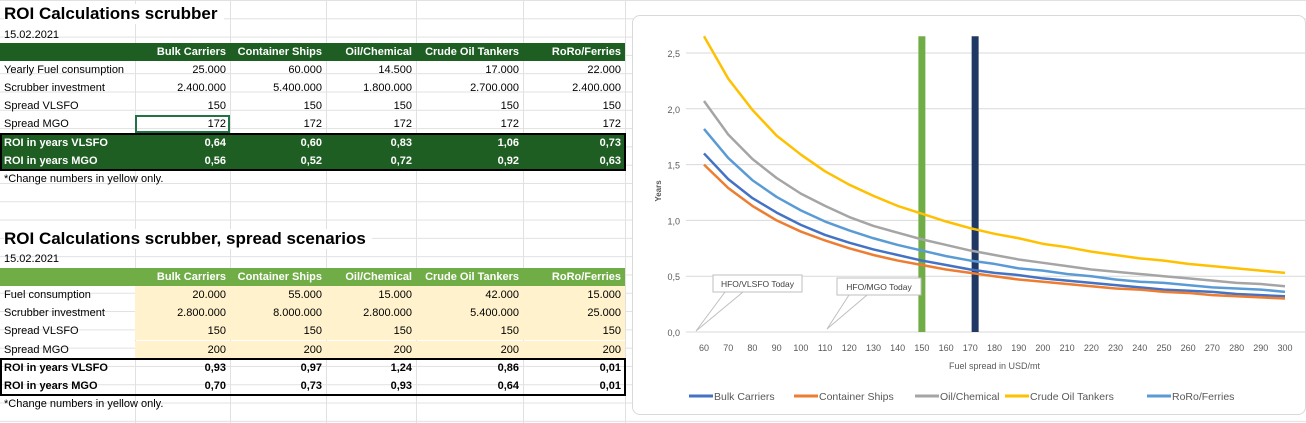 This screenshot has height=423, width=1306. What do you see at coordinates (574, 161) in the screenshot?
I see `table-cell: 0,63` at bounding box center [574, 161].